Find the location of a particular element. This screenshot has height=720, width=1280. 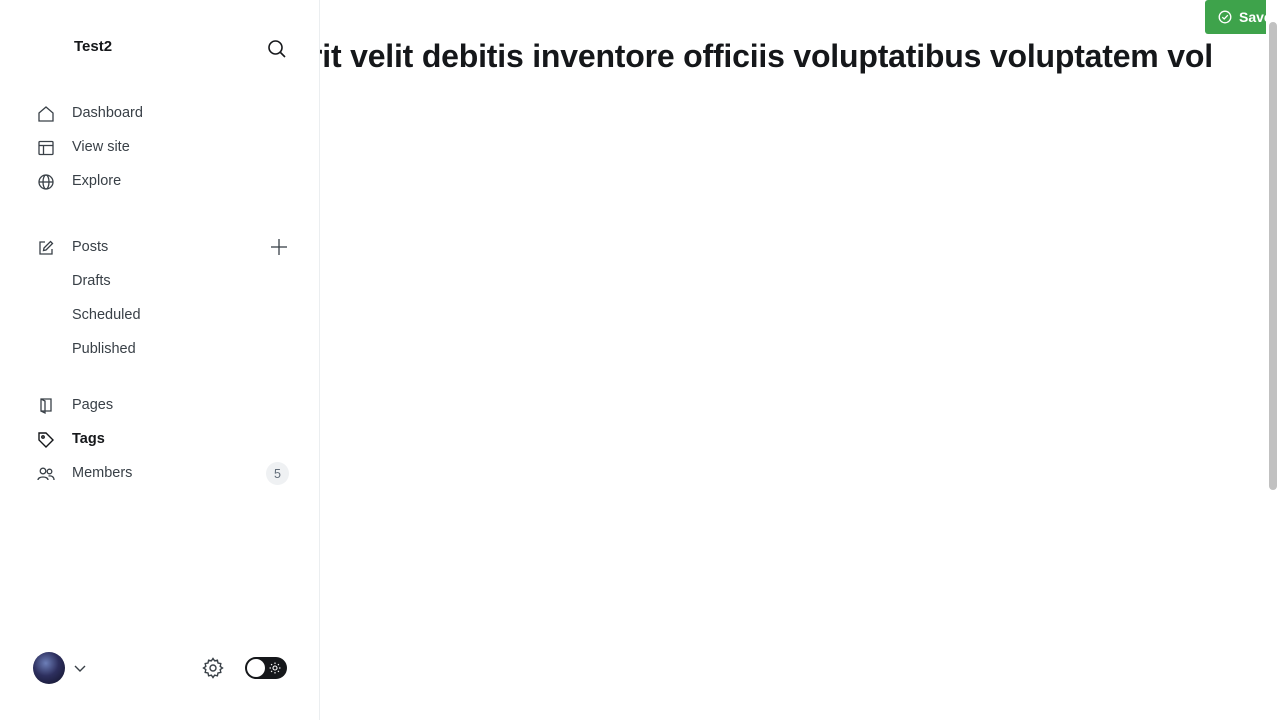

site-title: Test2 is located at coordinates (93, 46).